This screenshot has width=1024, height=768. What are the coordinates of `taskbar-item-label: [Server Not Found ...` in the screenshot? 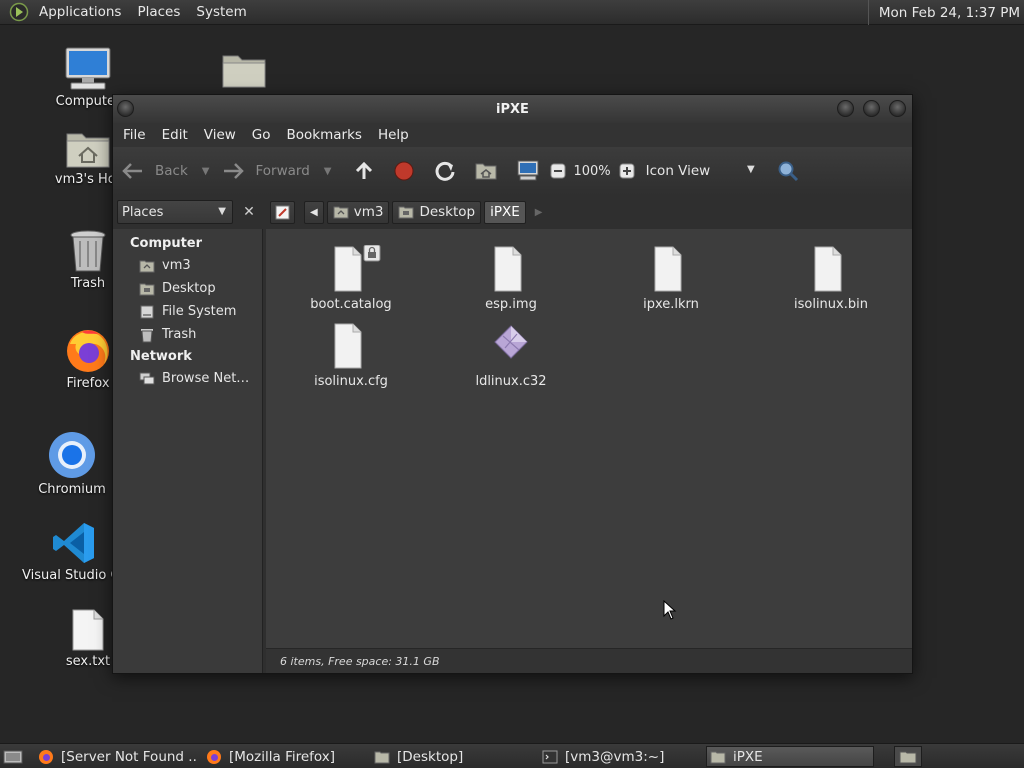 It's located at (129, 756).